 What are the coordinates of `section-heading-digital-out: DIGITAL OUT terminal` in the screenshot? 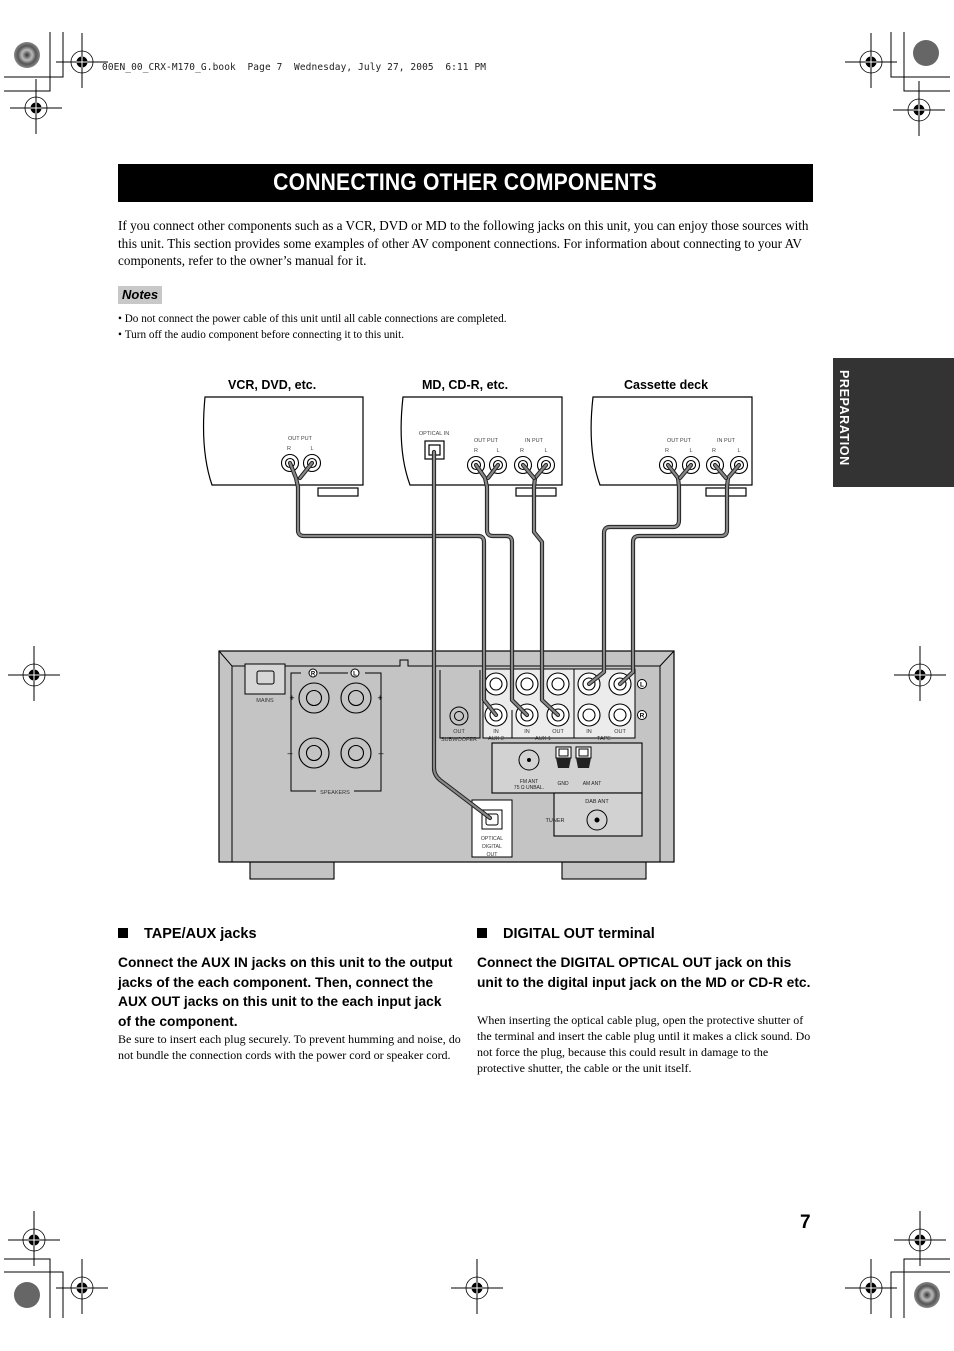 It's located at (566, 934).